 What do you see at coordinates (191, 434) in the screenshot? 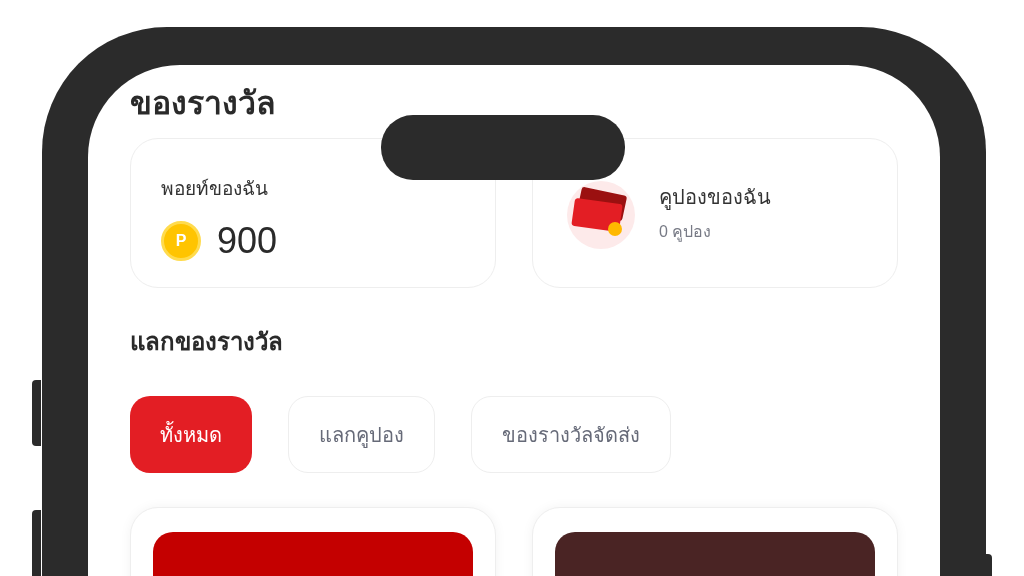
I see `filter-tab: ทั้งหมด` at bounding box center [191, 434].